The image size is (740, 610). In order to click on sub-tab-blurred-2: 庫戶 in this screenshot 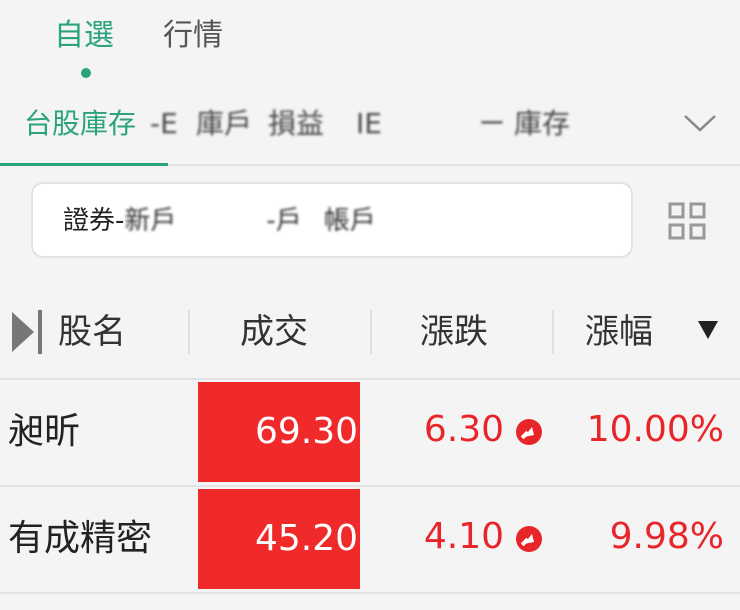, I will do `click(224, 124)`.